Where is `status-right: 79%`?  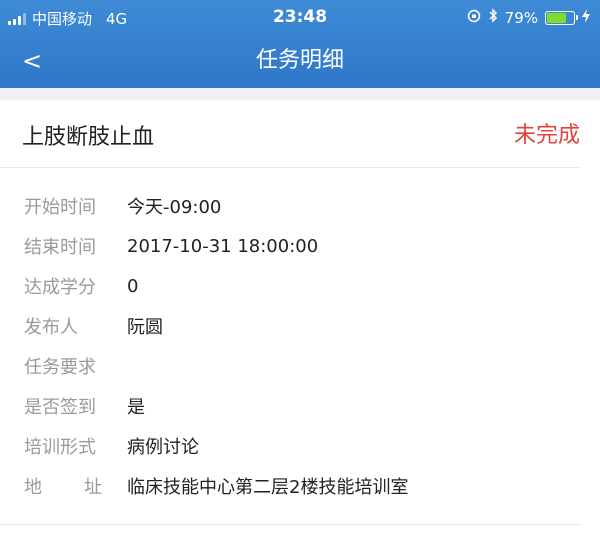
status-right: 79% is located at coordinates (528, 17).